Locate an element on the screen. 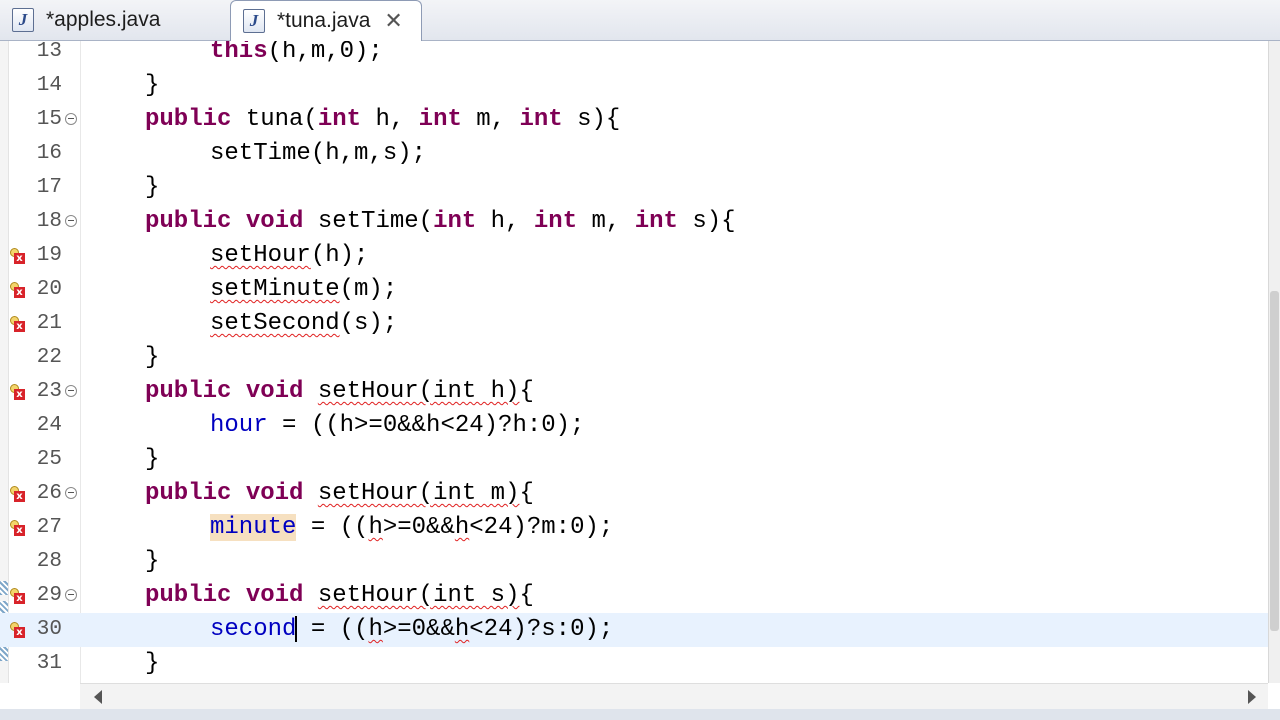 The height and width of the screenshot is (720, 1280). vertical-scrollbar is located at coordinates (1274, 362).